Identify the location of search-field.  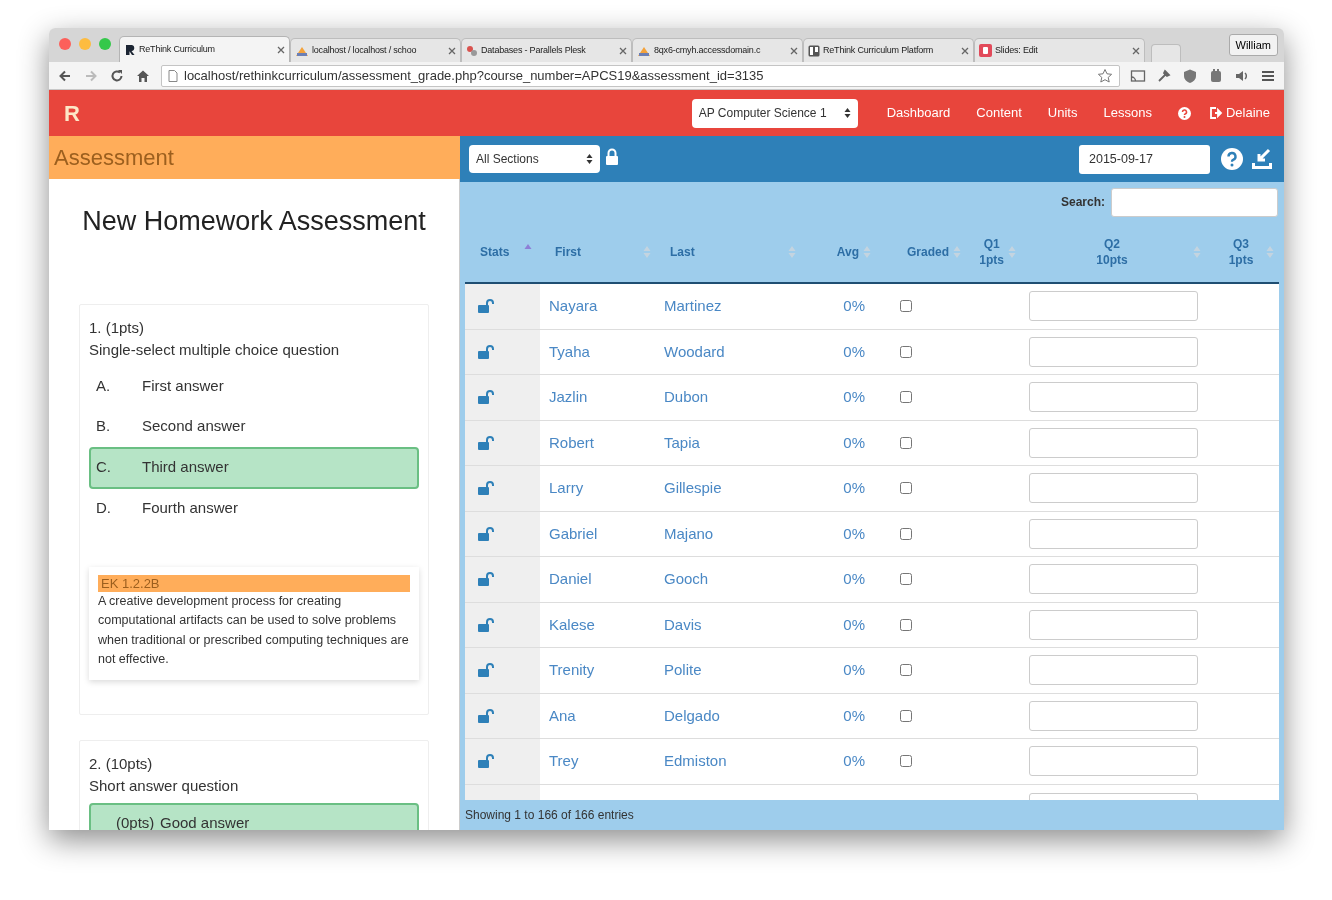
(1194, 202).